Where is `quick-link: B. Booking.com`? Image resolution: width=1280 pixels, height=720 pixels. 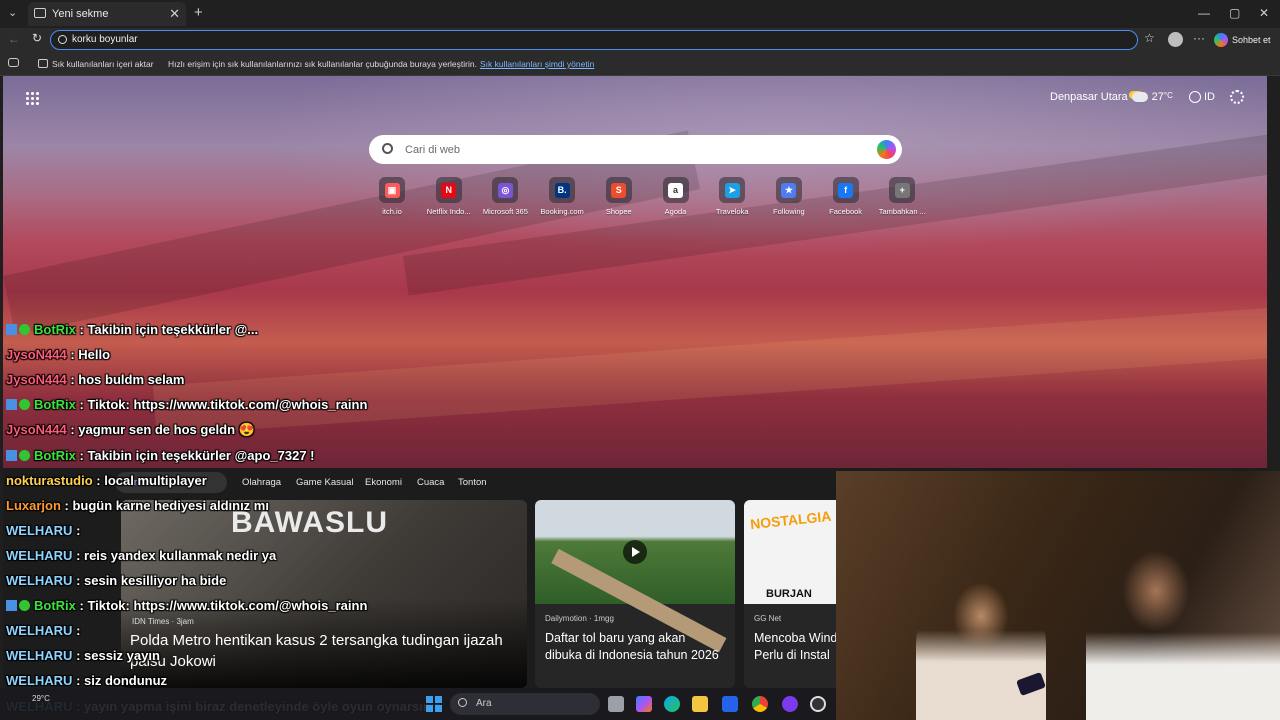 quick-link: B. Booking.com is located at coordinates (562, 196).